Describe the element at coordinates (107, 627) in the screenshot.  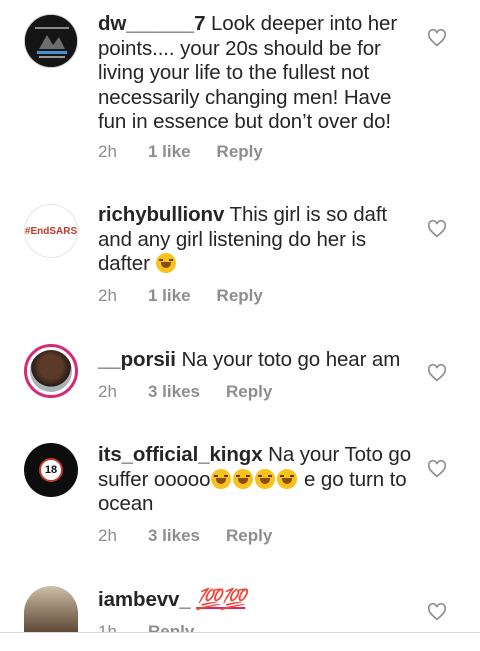
I see `comment-time: 1h` at that location.